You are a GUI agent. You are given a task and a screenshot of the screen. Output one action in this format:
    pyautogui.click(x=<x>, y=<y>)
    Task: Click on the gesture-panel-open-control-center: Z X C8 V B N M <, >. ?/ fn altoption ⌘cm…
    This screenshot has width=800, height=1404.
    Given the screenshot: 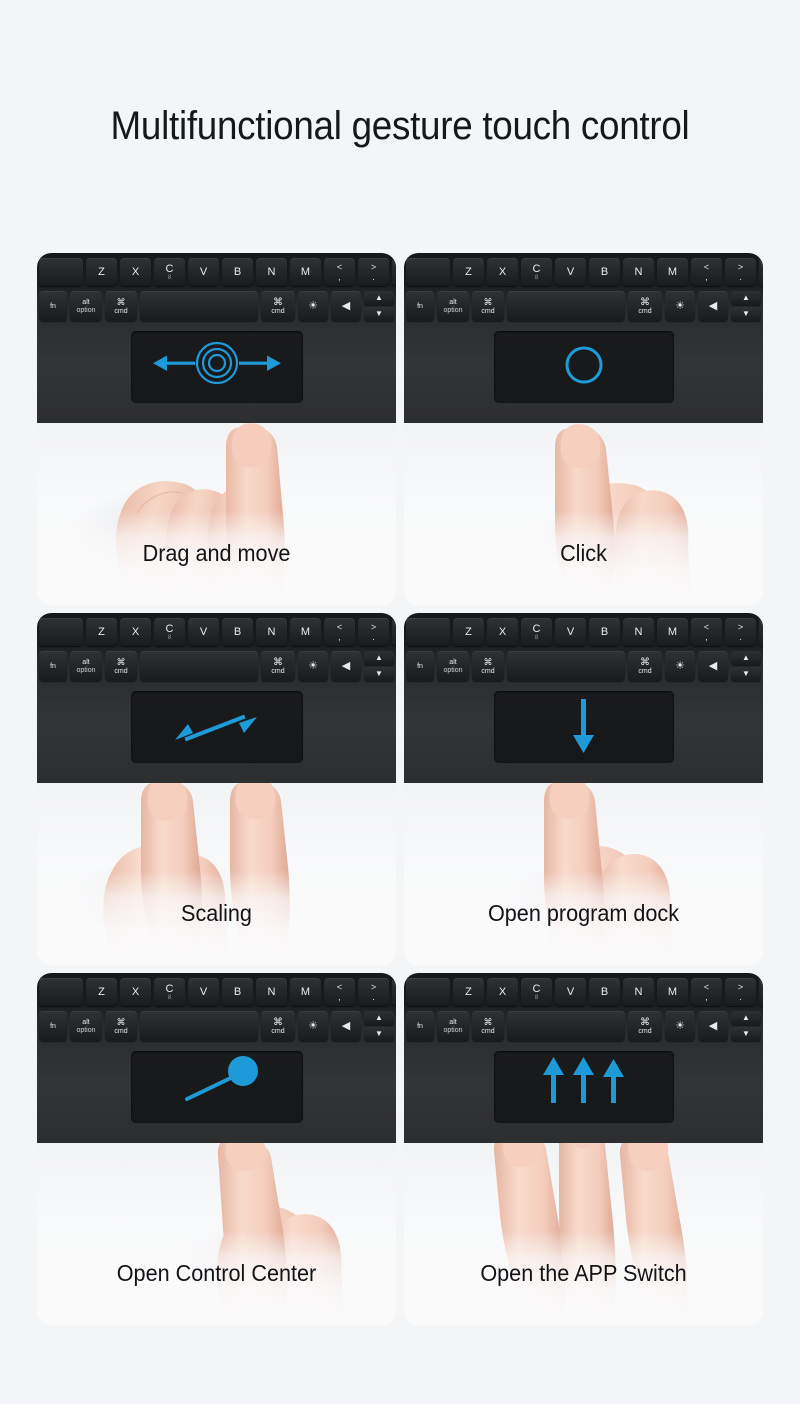 What is the action you would take?
    pyautogui.click(x=216, y=1149)
    